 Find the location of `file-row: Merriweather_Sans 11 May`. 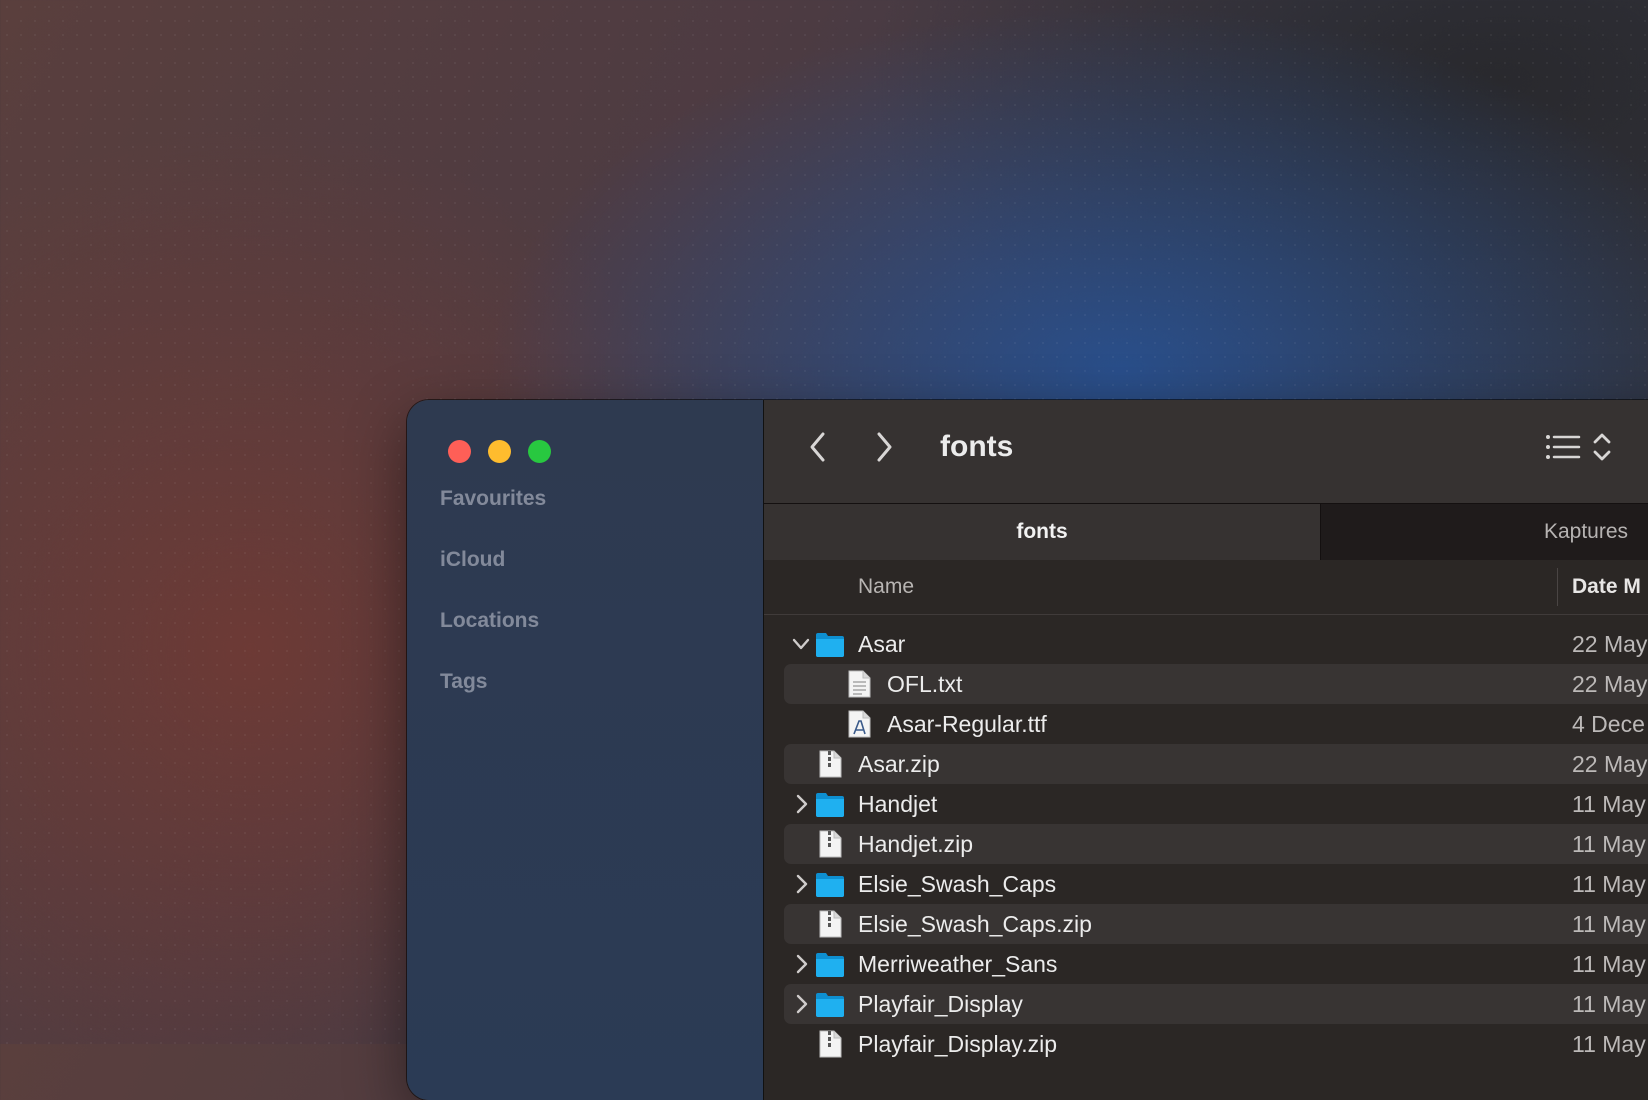

file-row: Merriweather_Sans 11 May is located at coordinates (1216, 964).